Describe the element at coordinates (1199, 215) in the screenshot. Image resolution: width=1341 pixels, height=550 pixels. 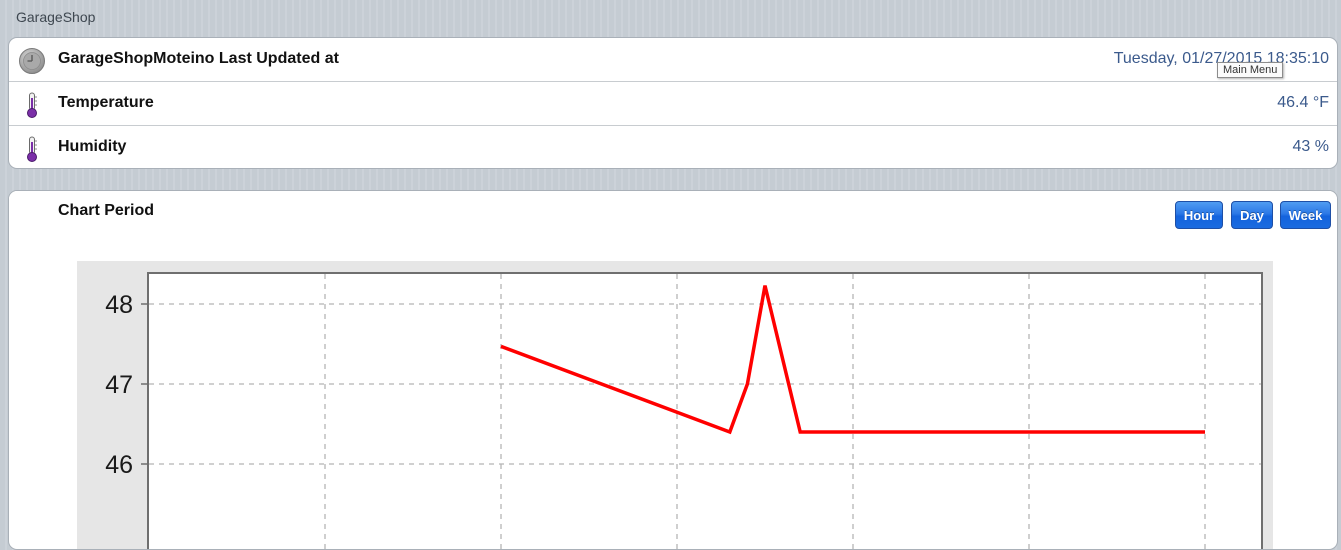
I see `hour-button: Hour` at that location.